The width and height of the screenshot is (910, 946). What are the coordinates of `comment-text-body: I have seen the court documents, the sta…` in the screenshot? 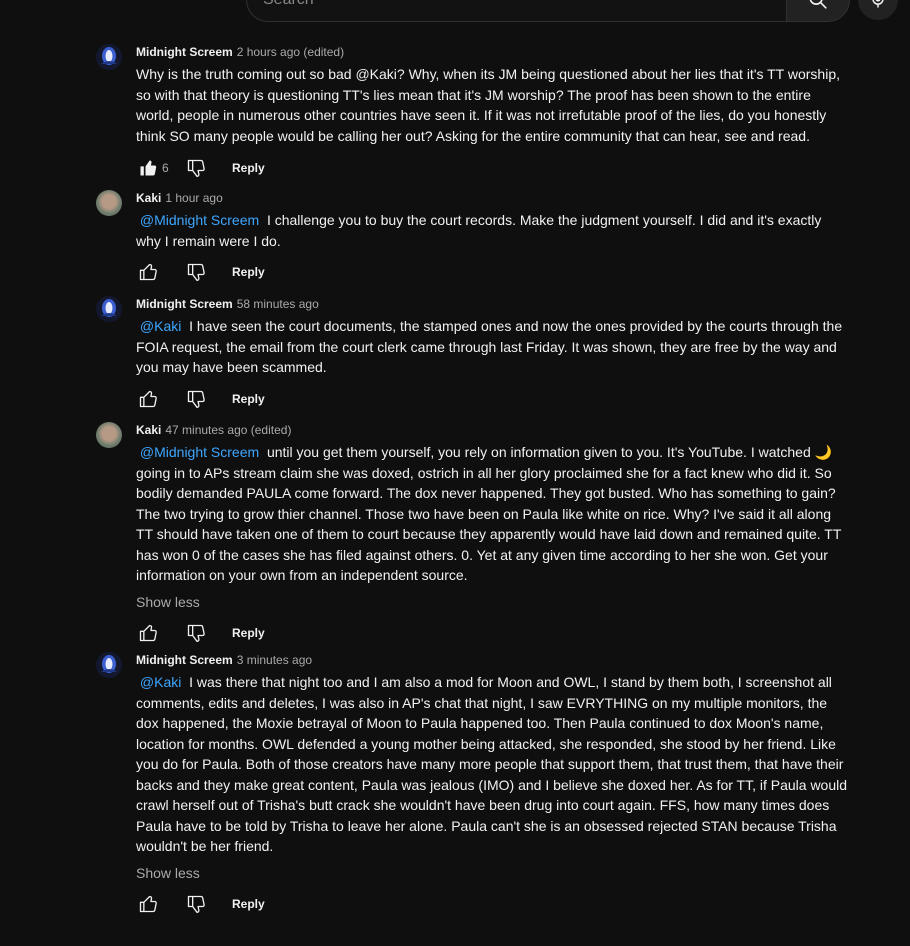 It's located at (489, 346).